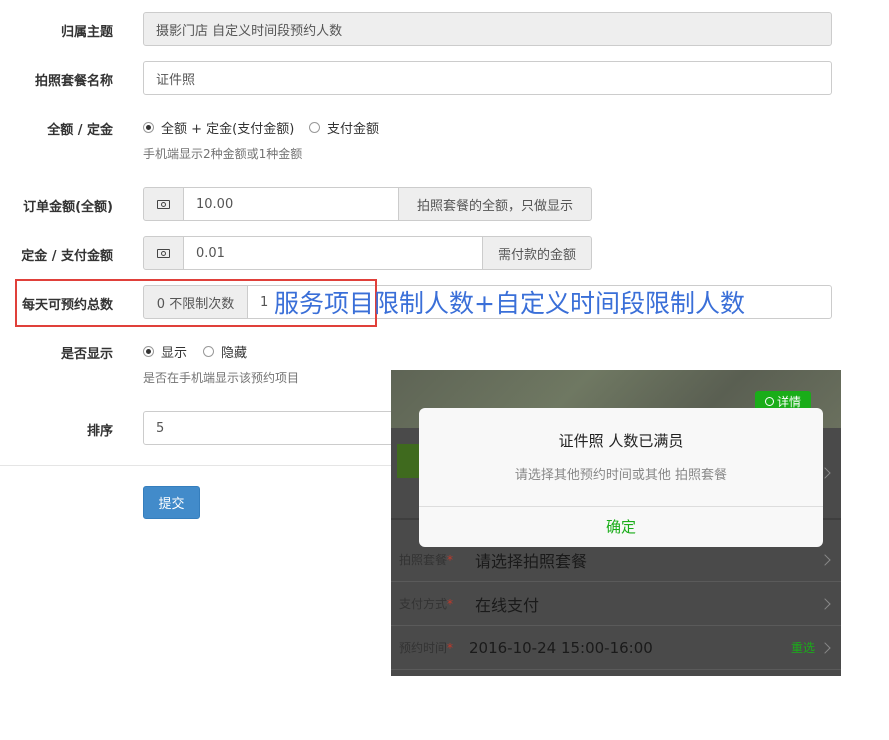 This screenshot has height=740, width=889. Describe the element at coordinates (561, 647) in the screenshot. I see `phone-row-time-value: 2016-10-24 15:00-16:00` at that location.